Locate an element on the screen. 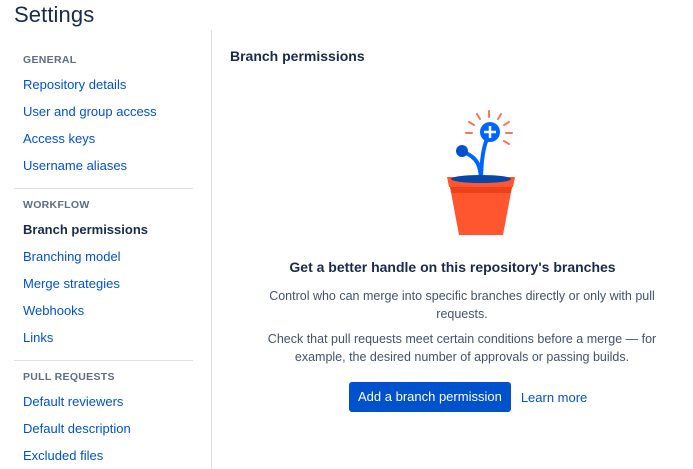  add-branch-permission-button: Add a branch permission is located at coordinates (430, 397).